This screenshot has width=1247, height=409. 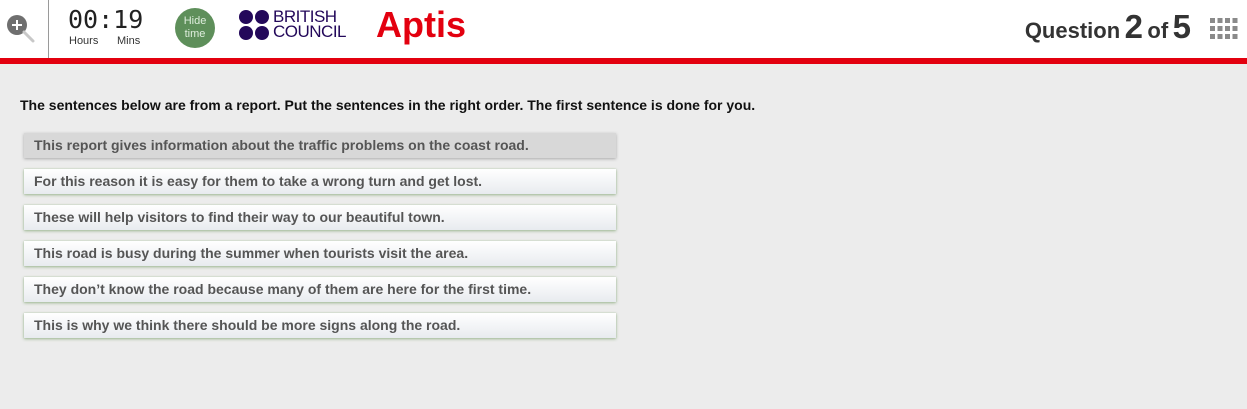 I want to click on british-council-line2: COUNCIL, so click(x=310, y=31).